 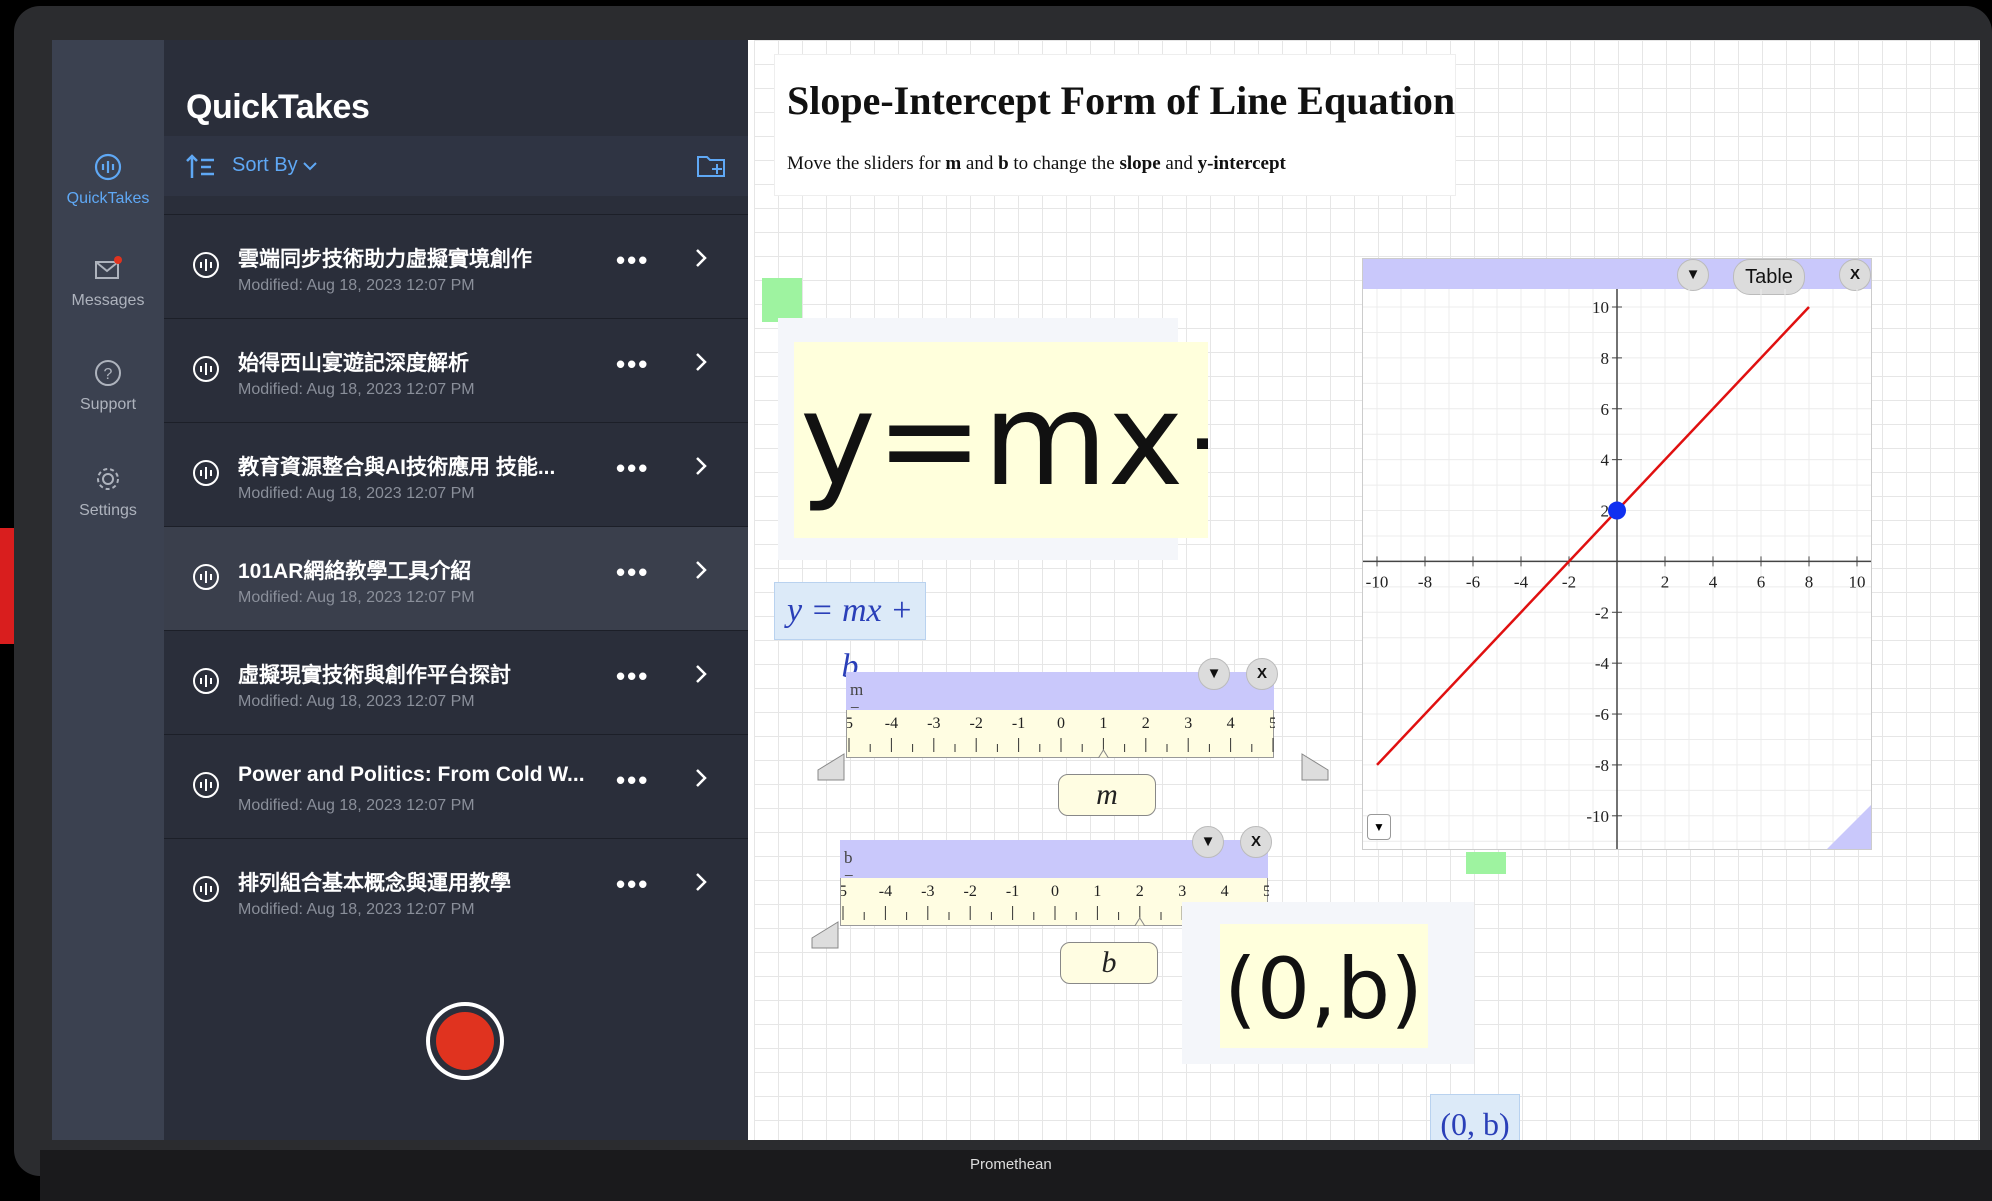 What do you see at coordinates (108, 282) in the screenshot?
I see `rail-item-messages: Messages` at bounding box center [108, 282].